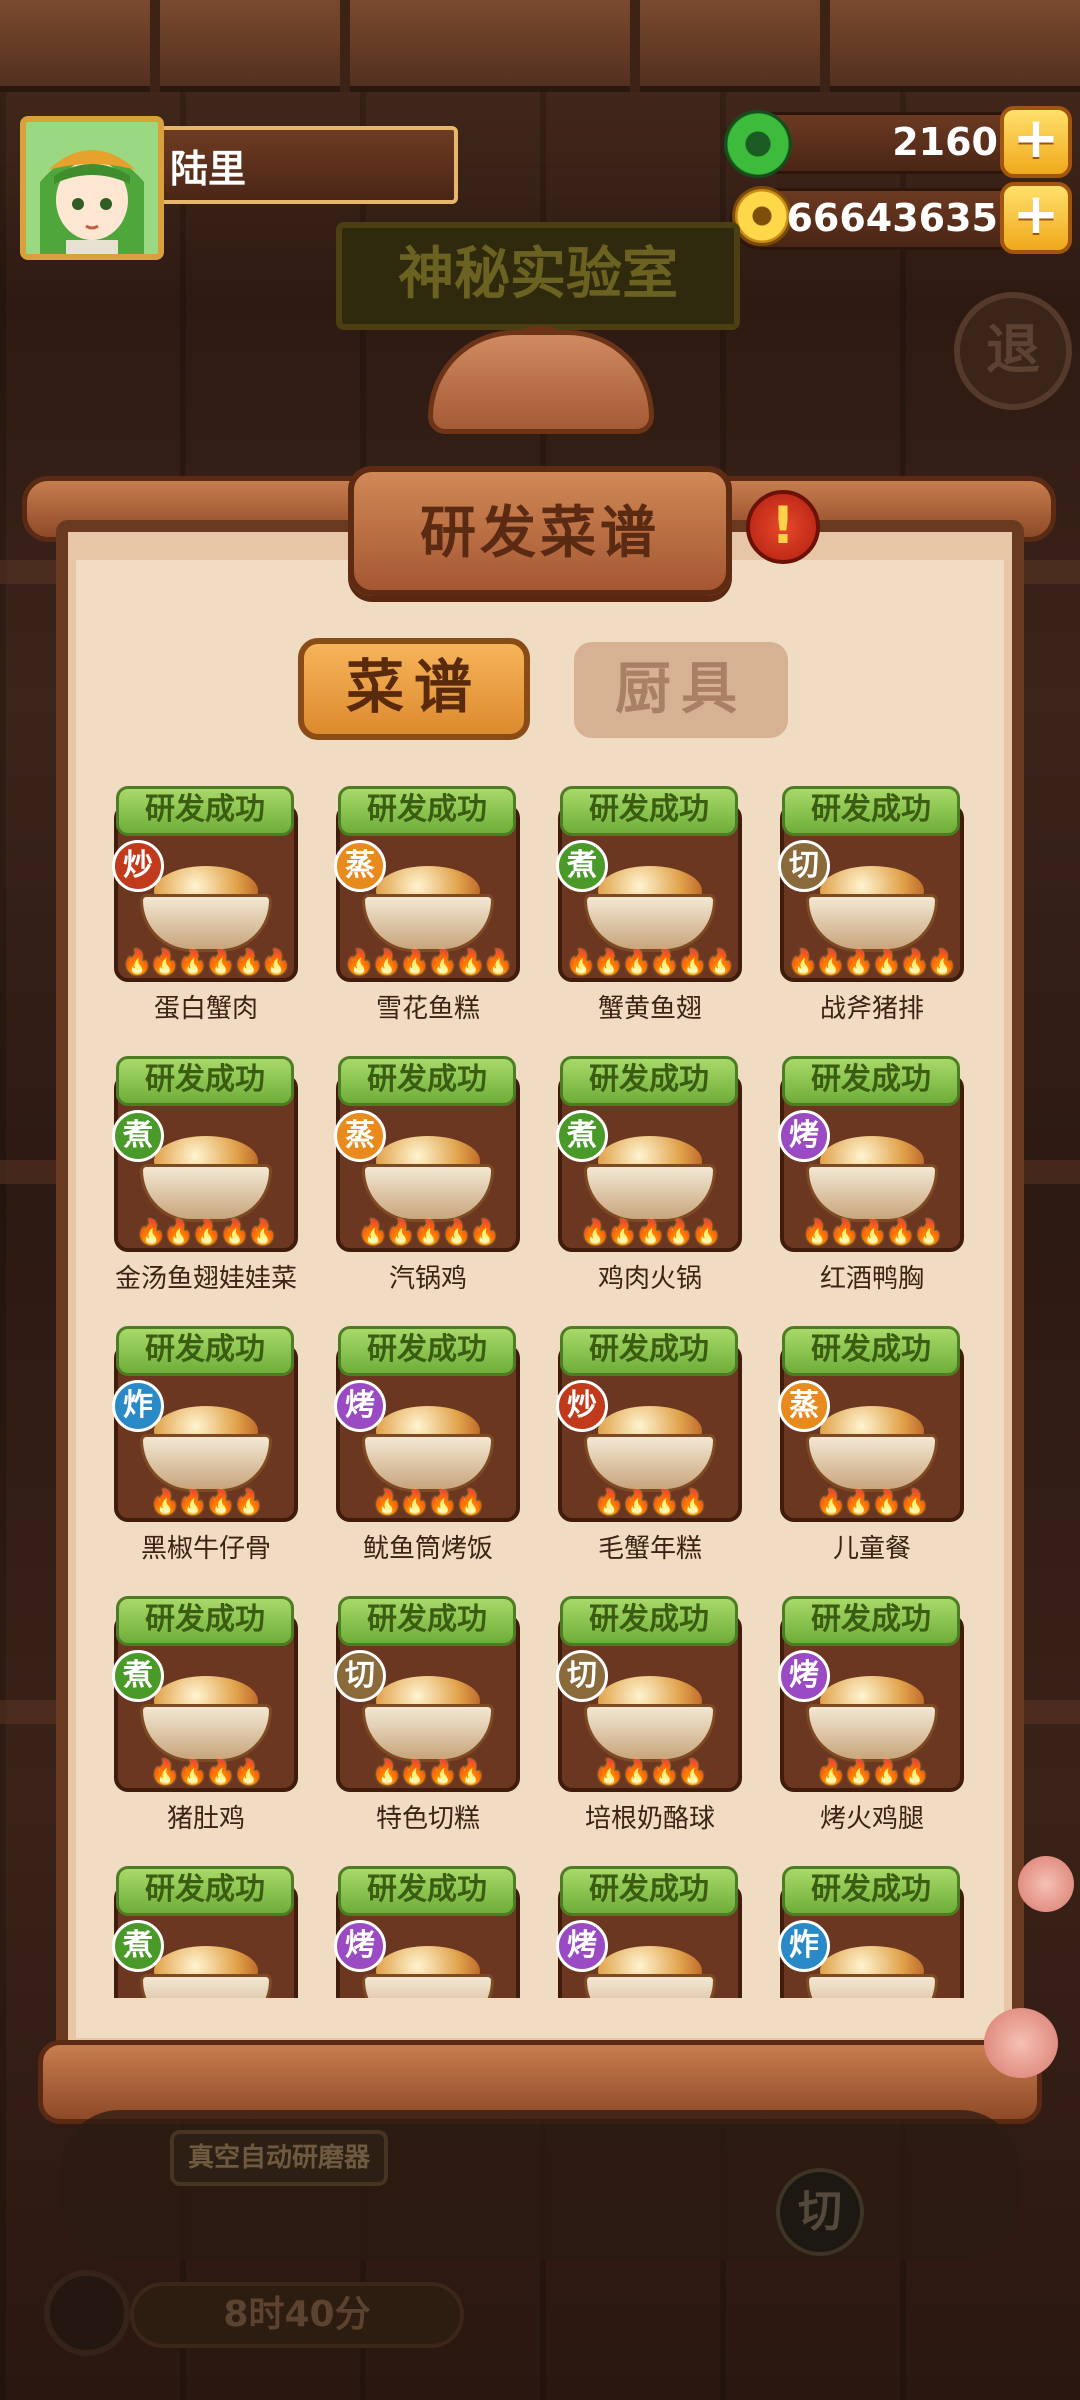 This screenshot has height=2400, width=1080. What do you see at coordinates (820, 2212) in the screenshot?
I see `cut-button: 切` at bounding box center [820, 2212].